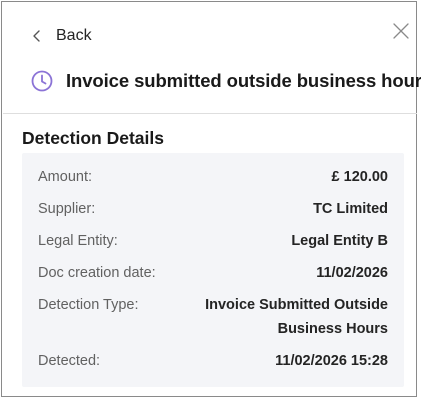  I want to click on detail-label: Detected:, so click(69, 361).